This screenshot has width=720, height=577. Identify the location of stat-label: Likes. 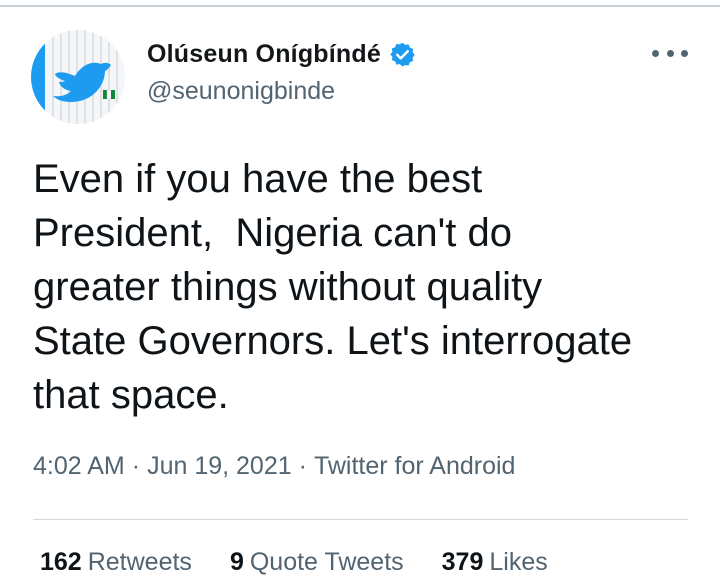
(518, 562).